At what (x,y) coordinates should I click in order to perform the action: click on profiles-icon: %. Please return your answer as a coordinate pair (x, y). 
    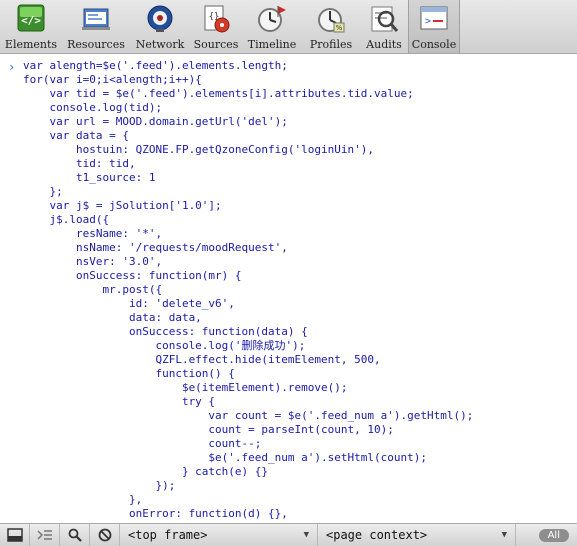
    Looking at the image, I should click on (331, 20).